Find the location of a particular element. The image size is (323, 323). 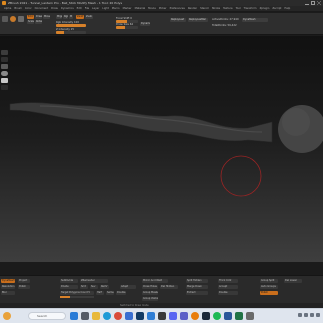

zremesher-cell: ZRemesher is located at coordinates (94, 281).